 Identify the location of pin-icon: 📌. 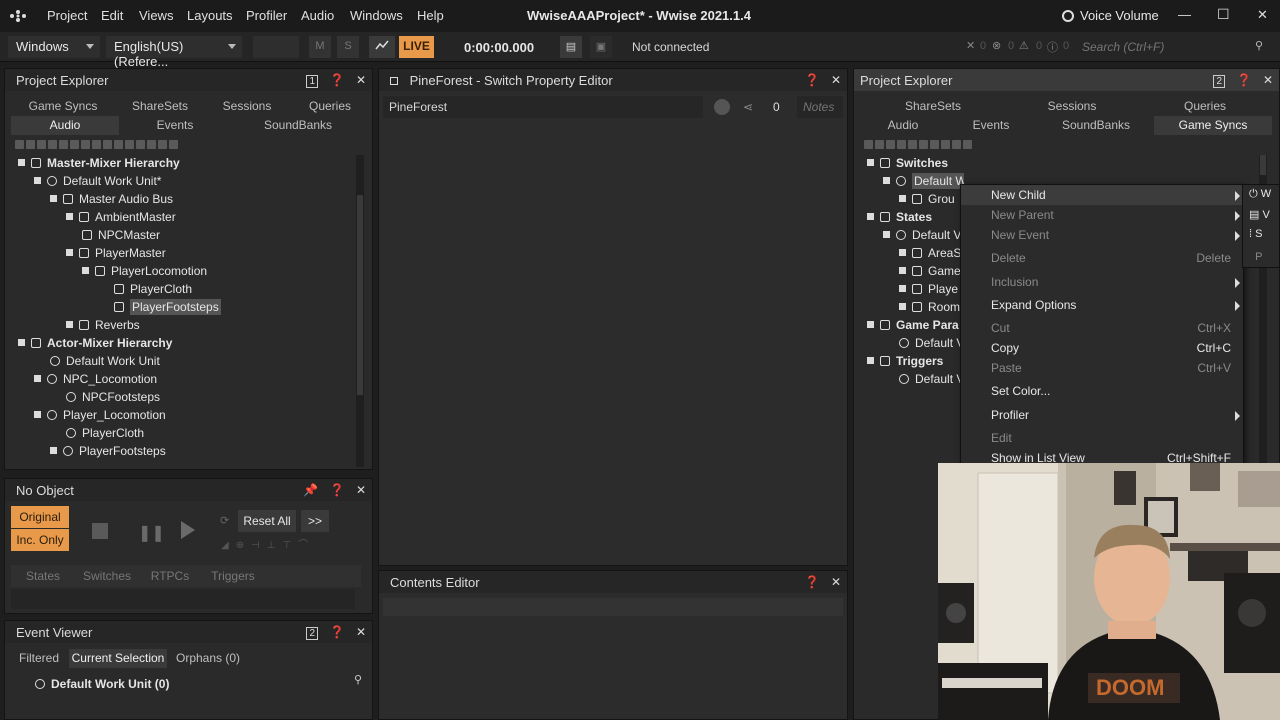
(310, 490).